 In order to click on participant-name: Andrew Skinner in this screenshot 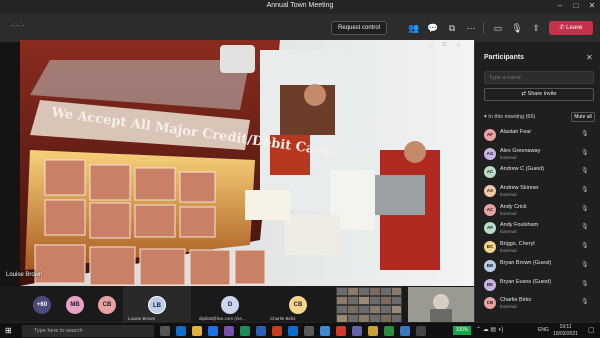, I will do `click(519, 188)`.